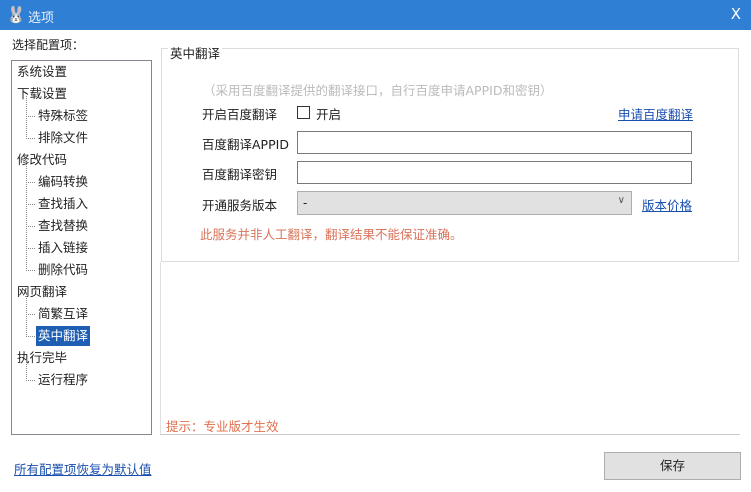 Image resolution: width=751 pixels, height=492 pixels. What do you see at coordinates (42, 94) in the screenshot?
I see `tree-item: 下载设置` at bounding box center [42, 94].